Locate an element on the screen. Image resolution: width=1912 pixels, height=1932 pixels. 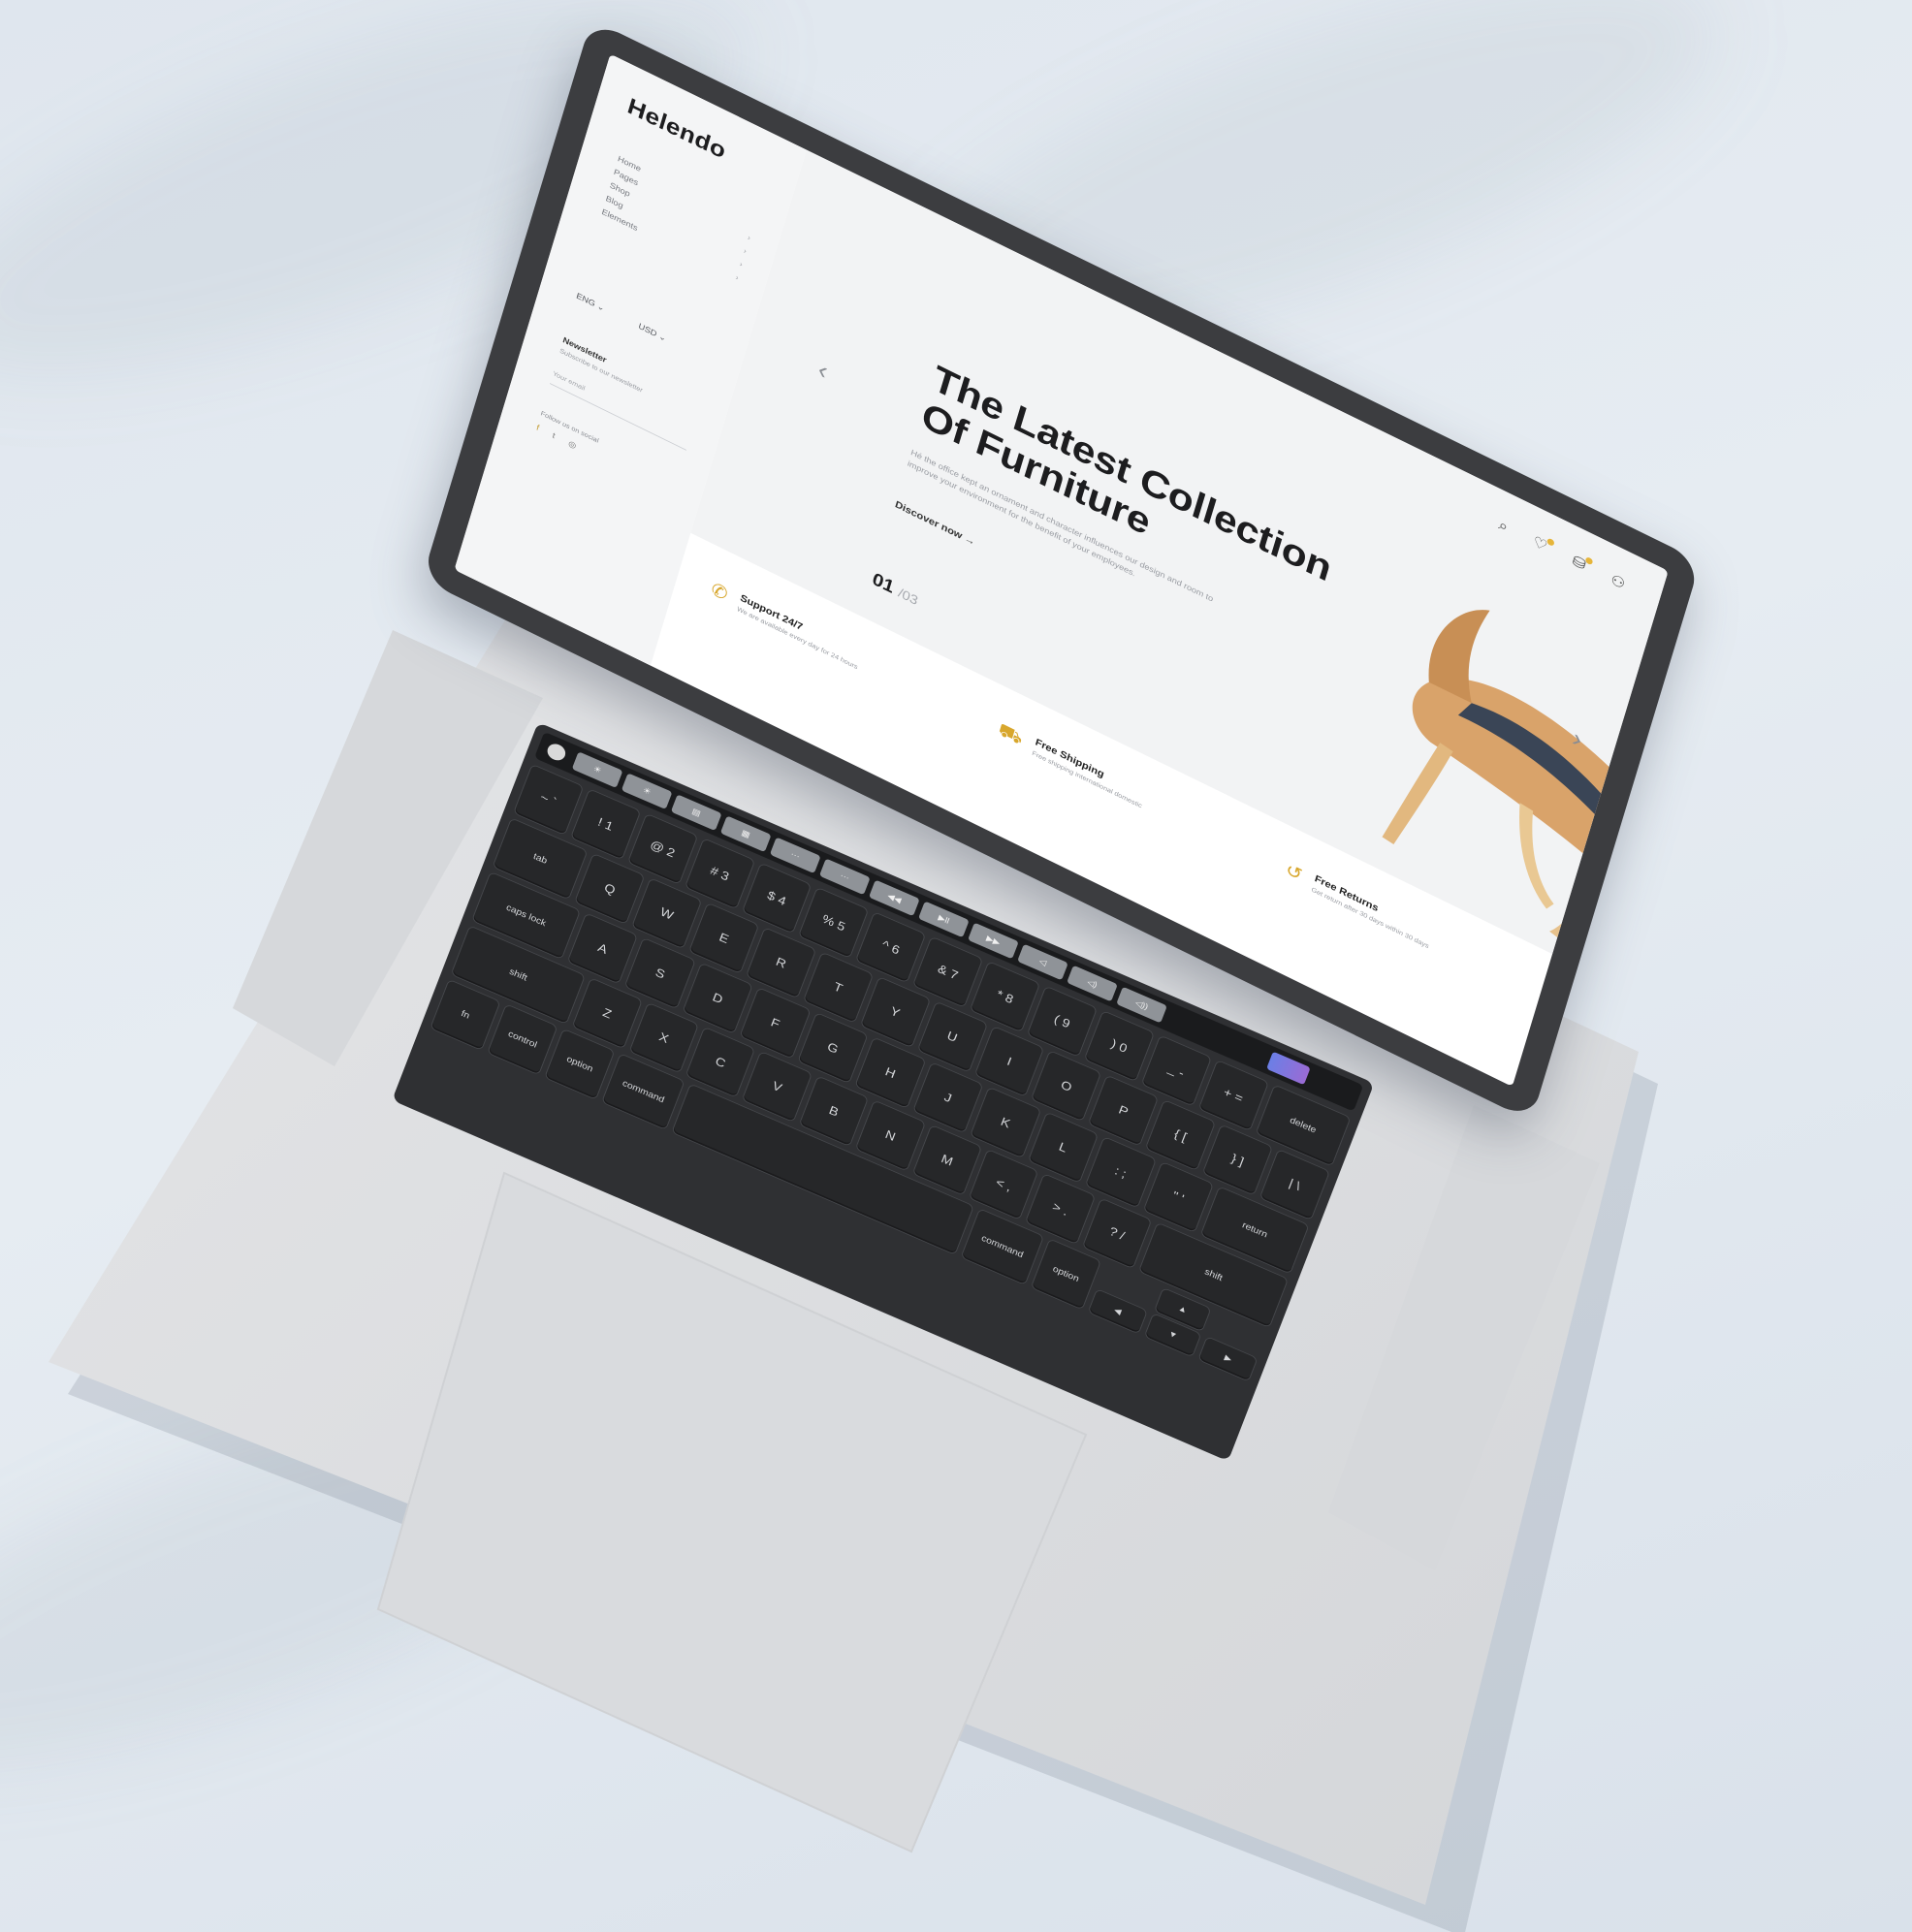
truck-icon: ⛟ is located at coordinates (1011, 733).